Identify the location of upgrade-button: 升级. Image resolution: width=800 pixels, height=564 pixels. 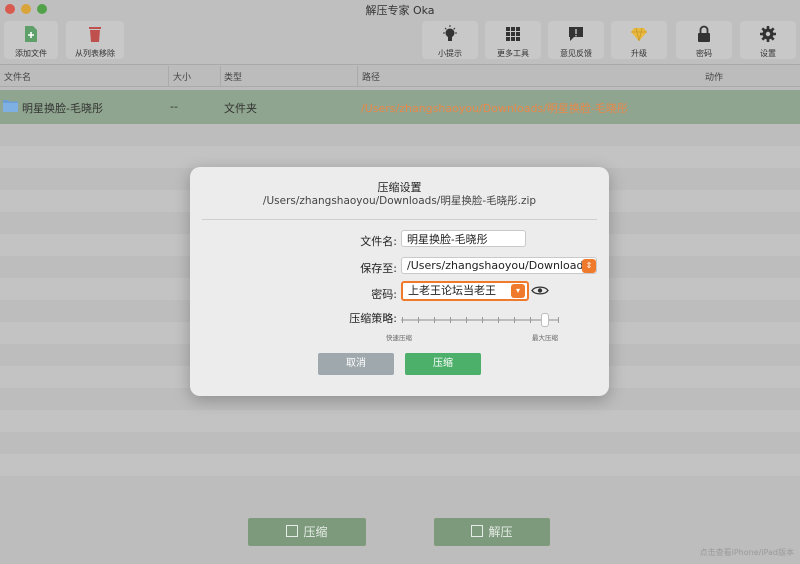
(639, 40).